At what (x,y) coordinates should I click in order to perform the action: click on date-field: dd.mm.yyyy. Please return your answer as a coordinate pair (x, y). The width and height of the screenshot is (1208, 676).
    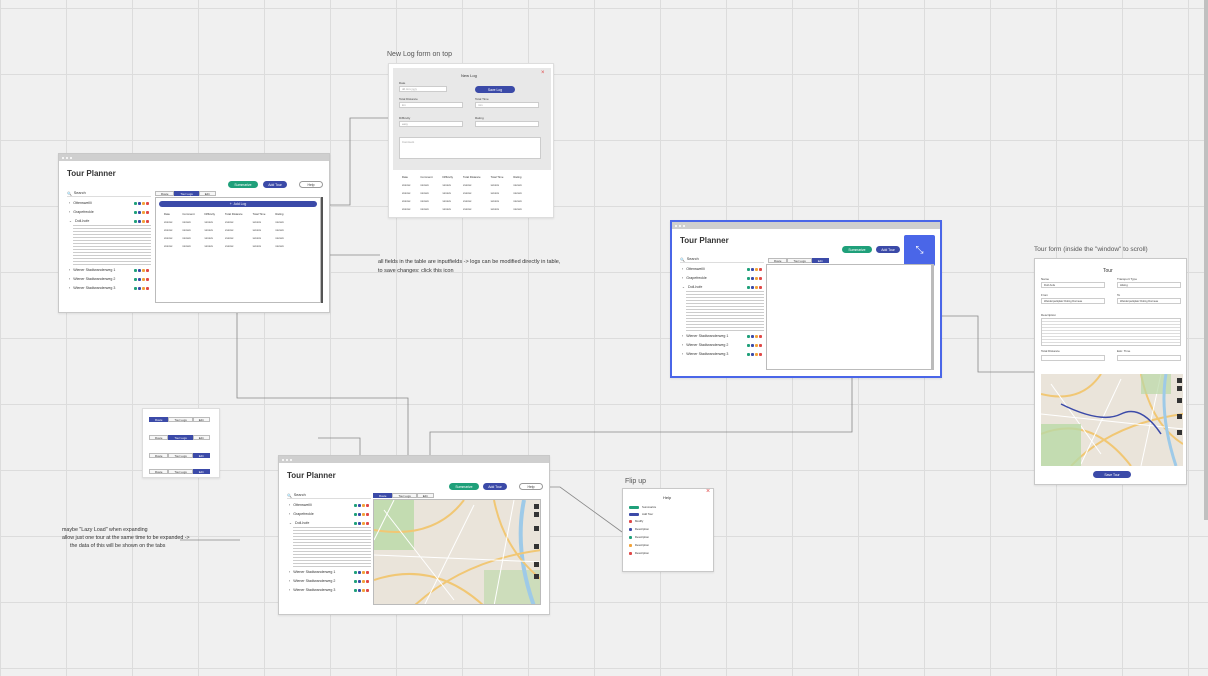
    Looking at the image, I should click on (423, 89).